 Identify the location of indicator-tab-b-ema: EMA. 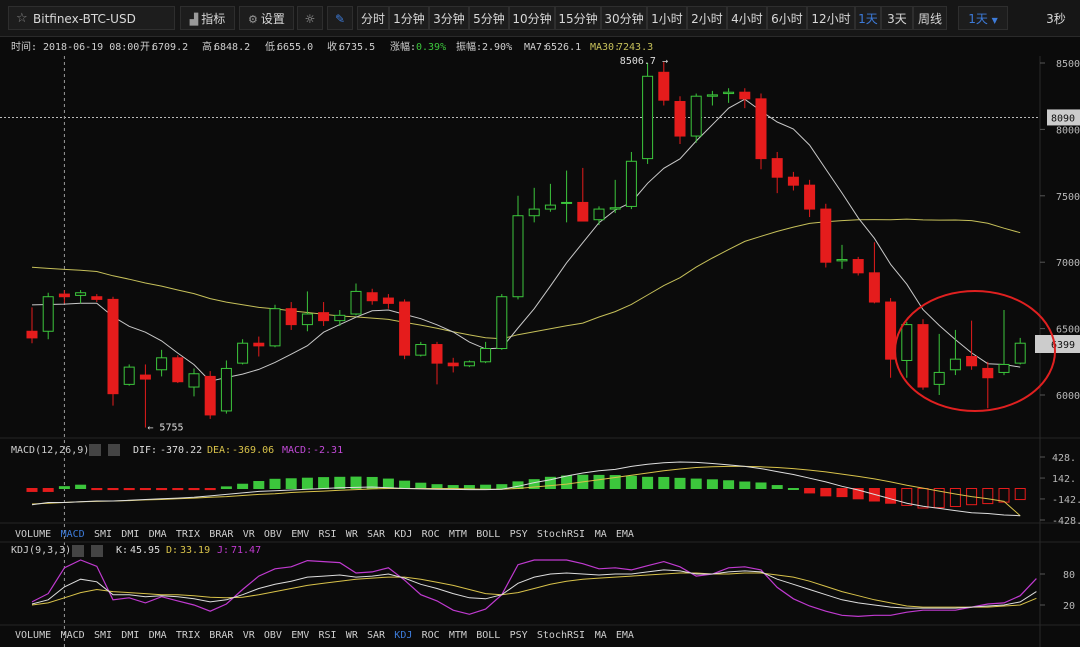
(625, 635).